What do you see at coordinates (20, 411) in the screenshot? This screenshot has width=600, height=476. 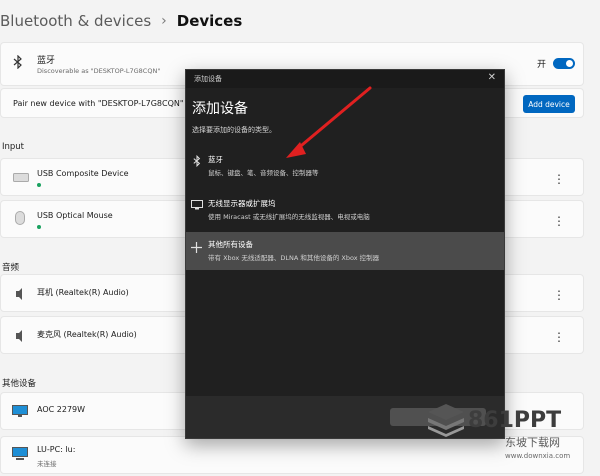 I see `monitor-icon` at bounding box center [20, 411].